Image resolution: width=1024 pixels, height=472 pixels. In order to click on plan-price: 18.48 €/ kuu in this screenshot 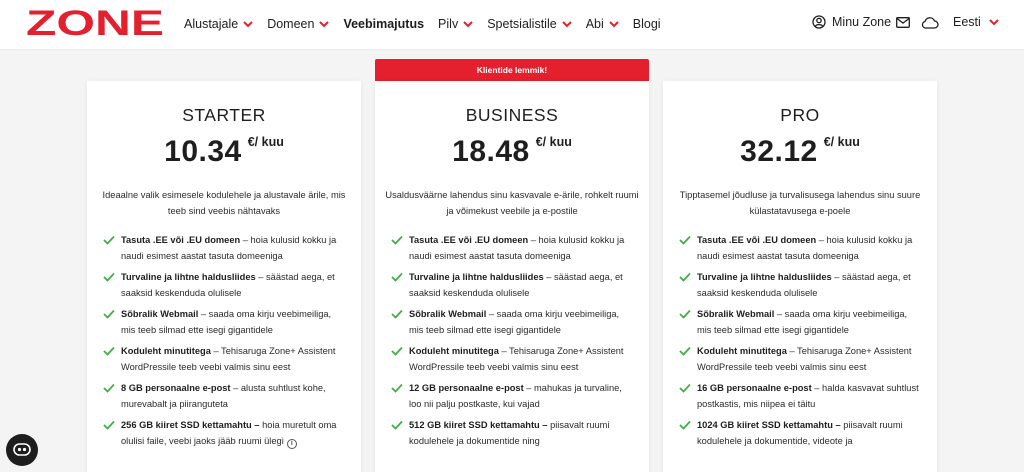, I will do `click(512, 152)`.